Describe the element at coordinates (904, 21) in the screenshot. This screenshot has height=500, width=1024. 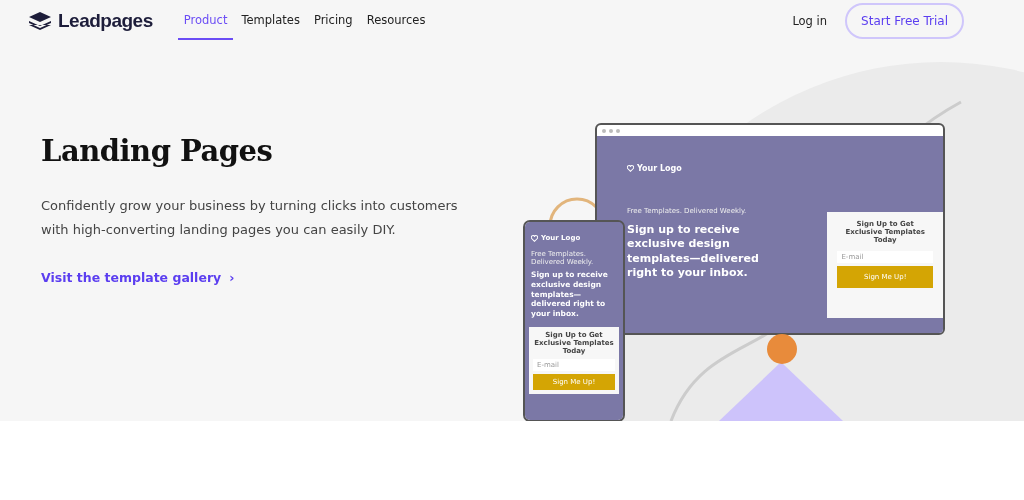
I see `start-trial-button: Start Free Trial` at that location.